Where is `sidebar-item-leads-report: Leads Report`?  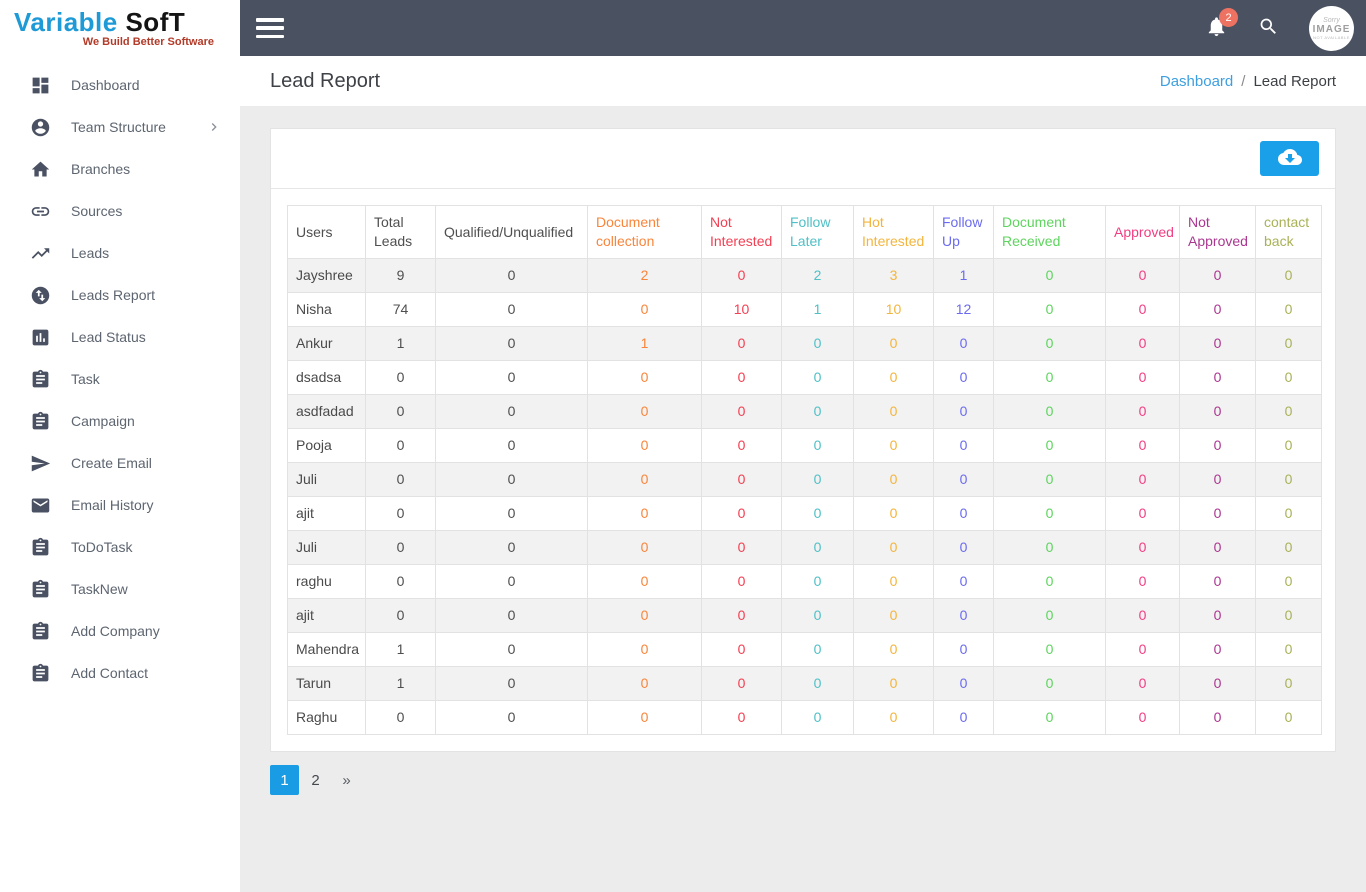
sidebar-item-leads-report: Leads Report is located at coordinates (120, 295).